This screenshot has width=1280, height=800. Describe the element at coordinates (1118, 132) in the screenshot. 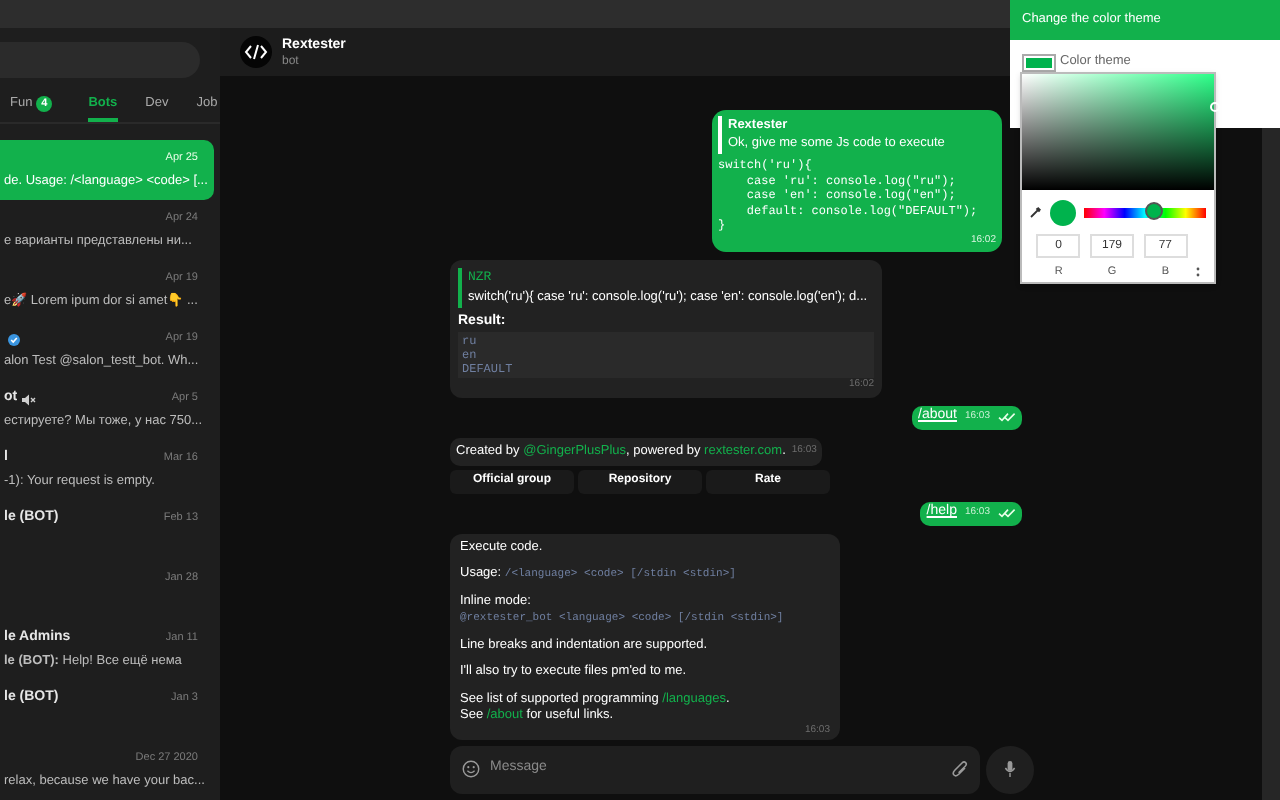

I see `saturation-area` at that location.